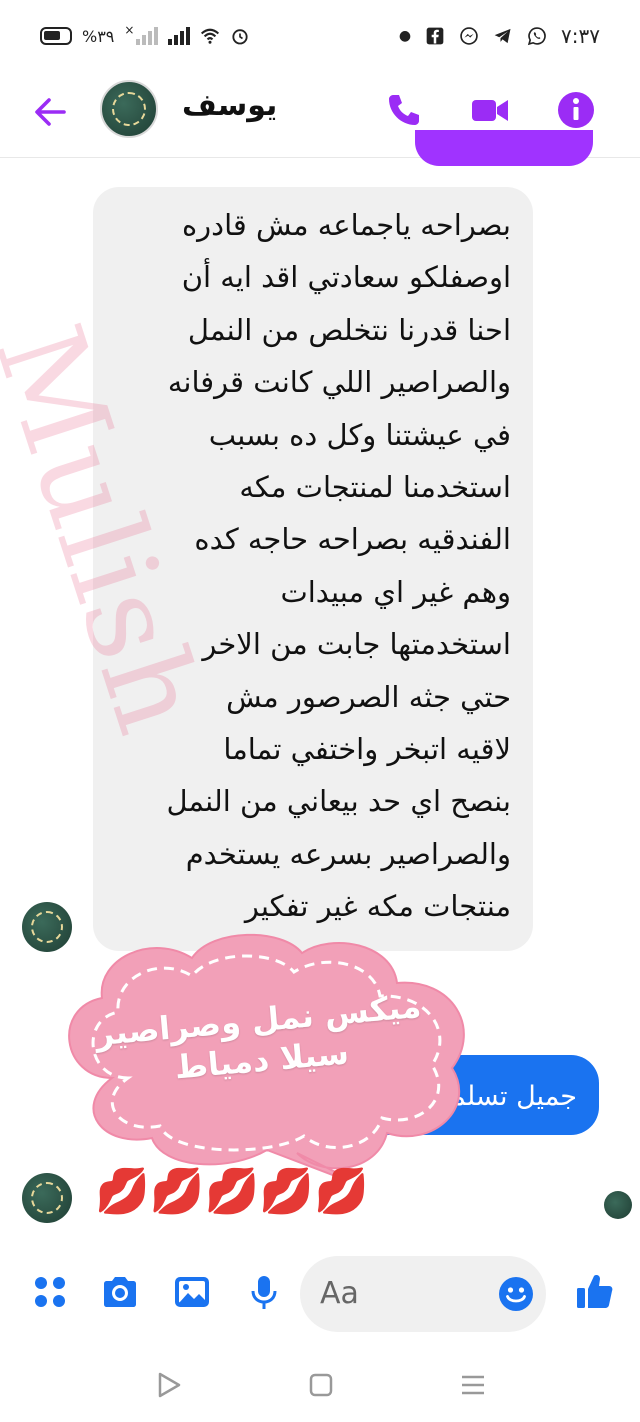 The image size is (640, 1422). I want to click on seen-avatar, so click(618, 1205).